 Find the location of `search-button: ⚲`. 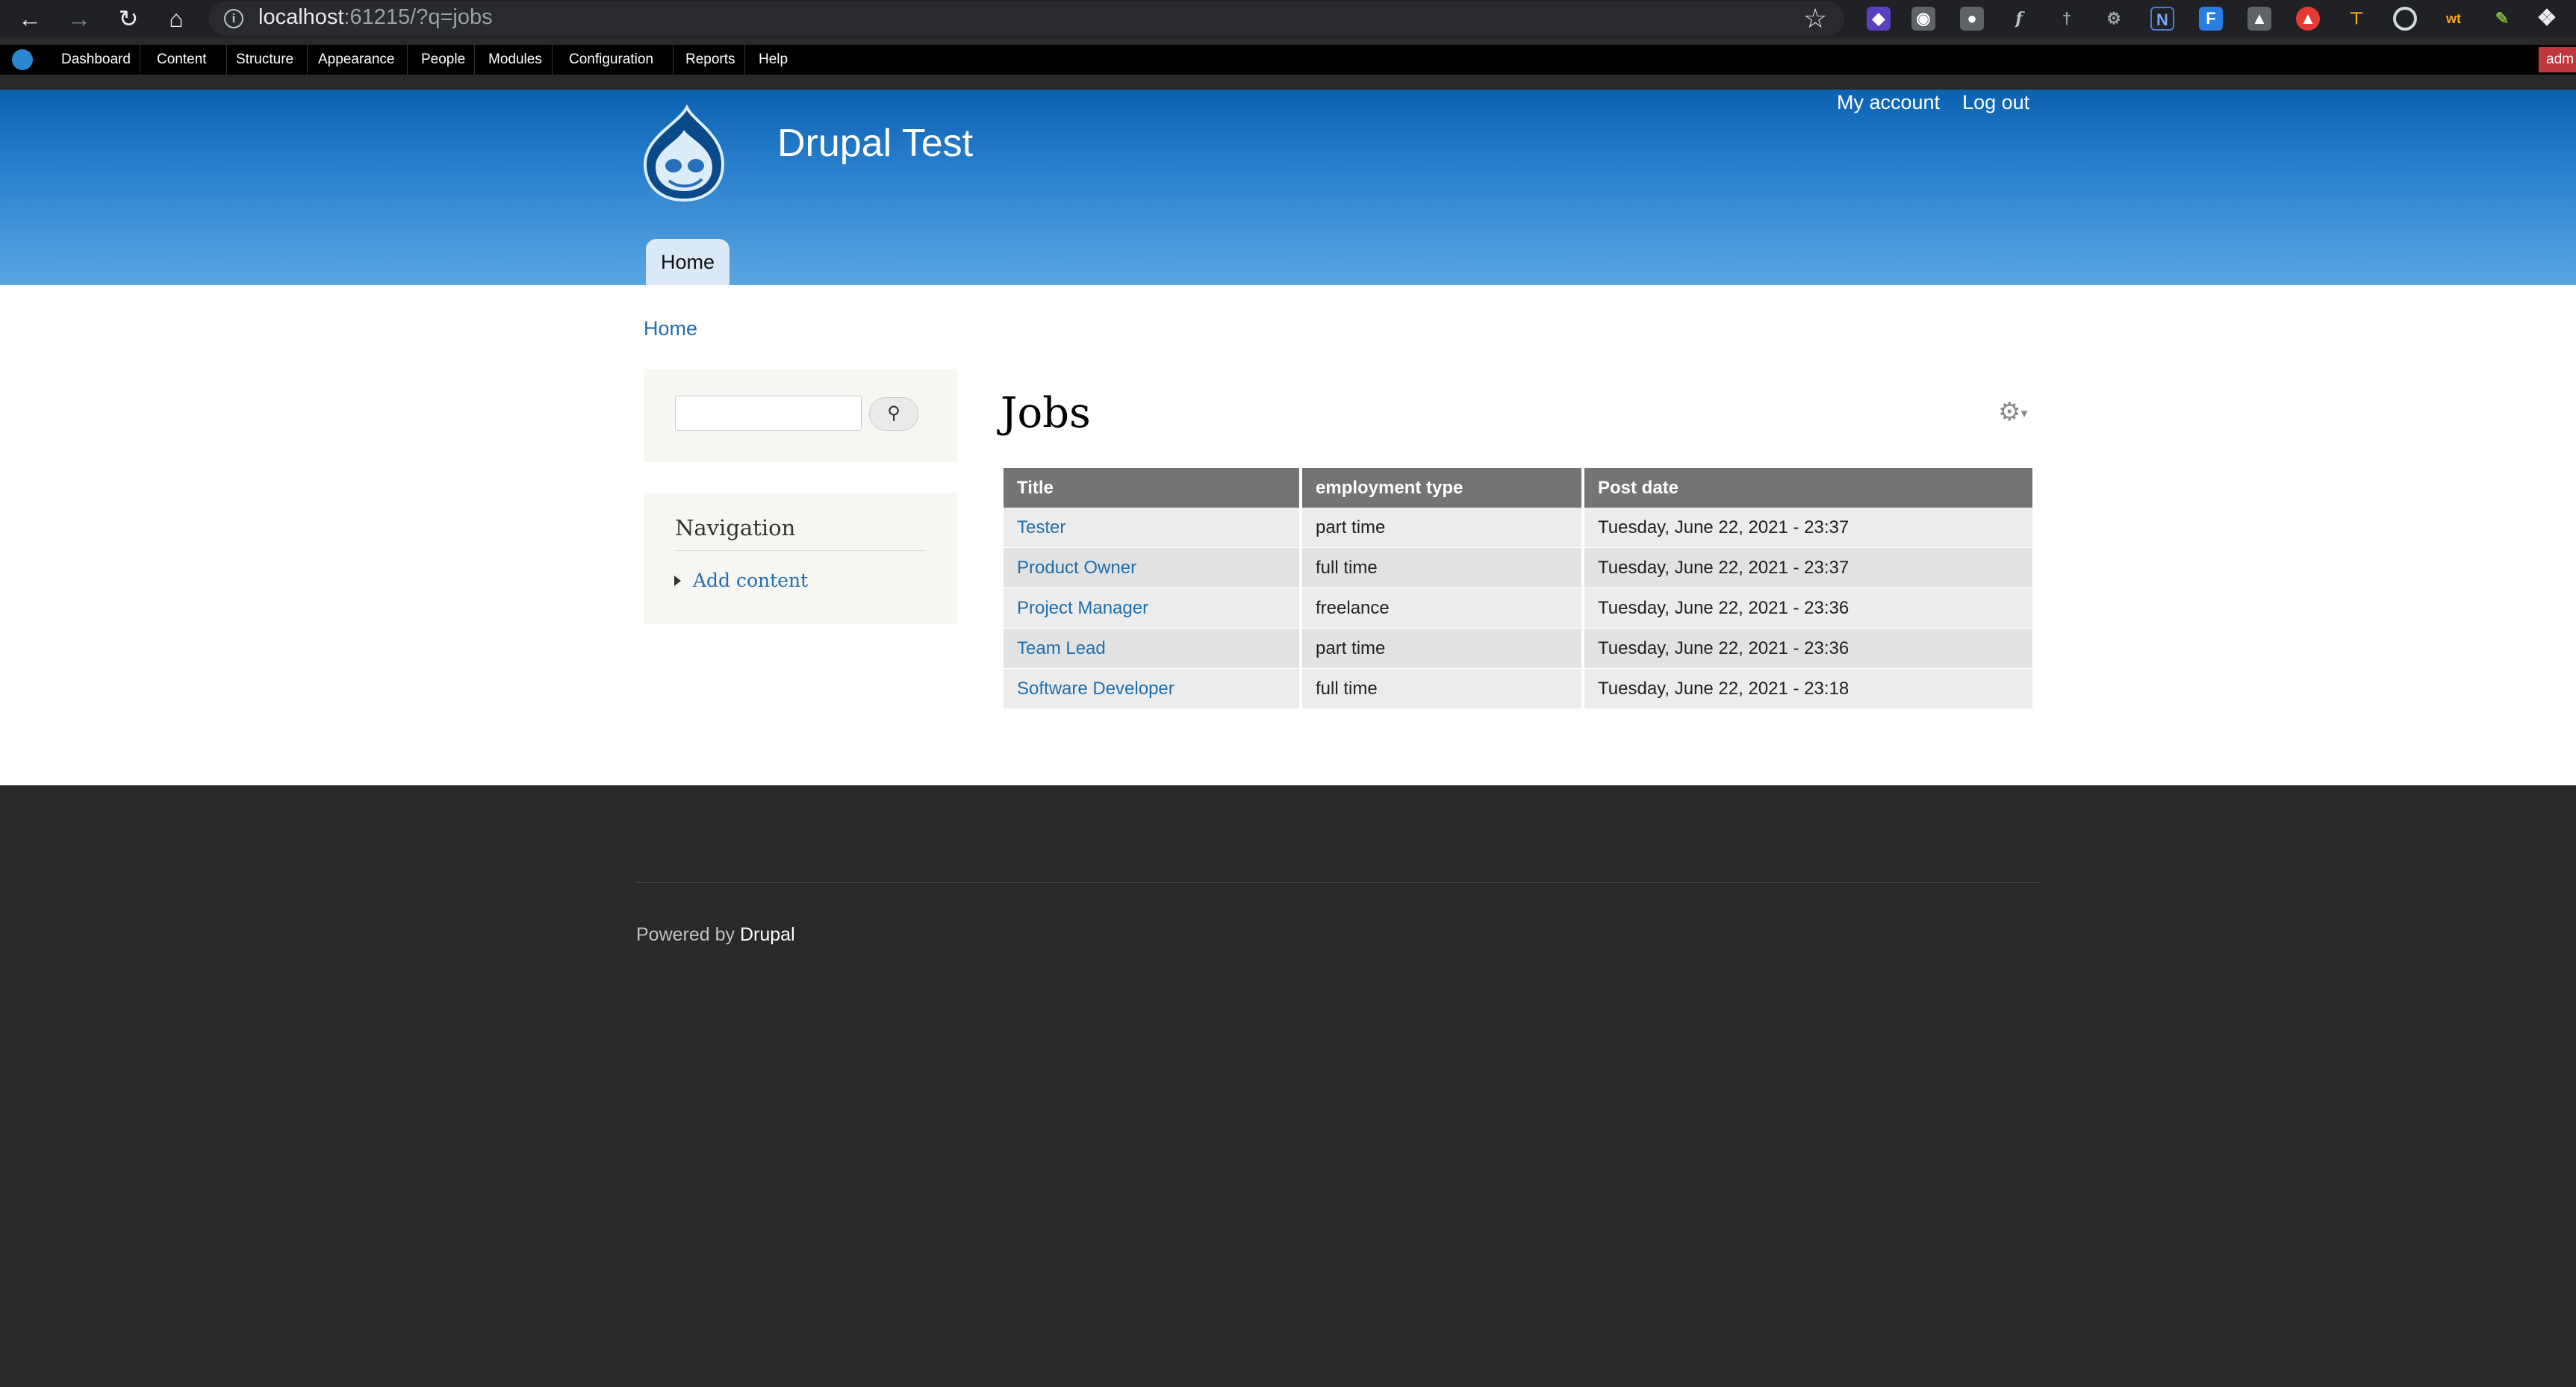

search-button: ⚲ is located at coordinates (893, 414).